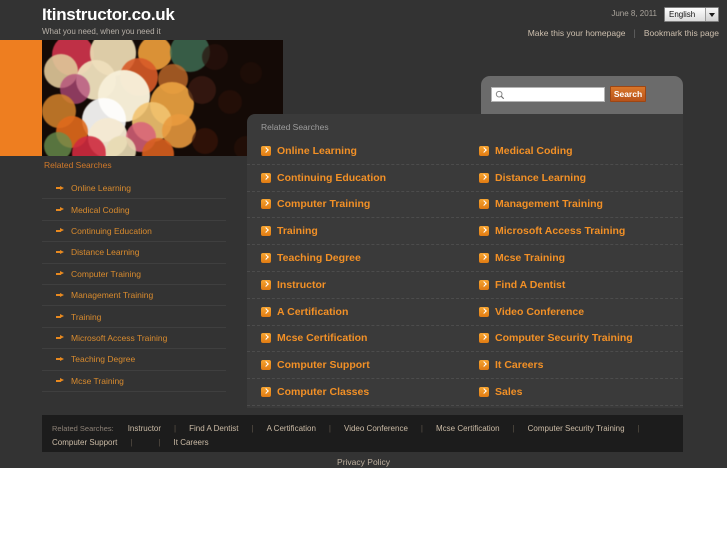  I want to click on result-link: Continuing Education, so click(331, 178).